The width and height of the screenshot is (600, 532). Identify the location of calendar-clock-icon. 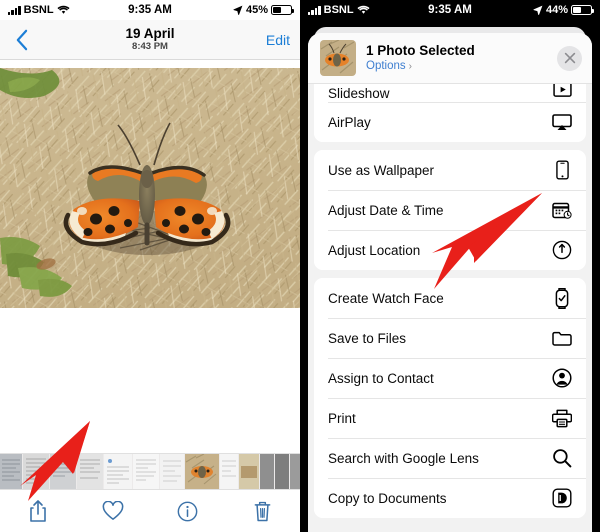
(562, 210).